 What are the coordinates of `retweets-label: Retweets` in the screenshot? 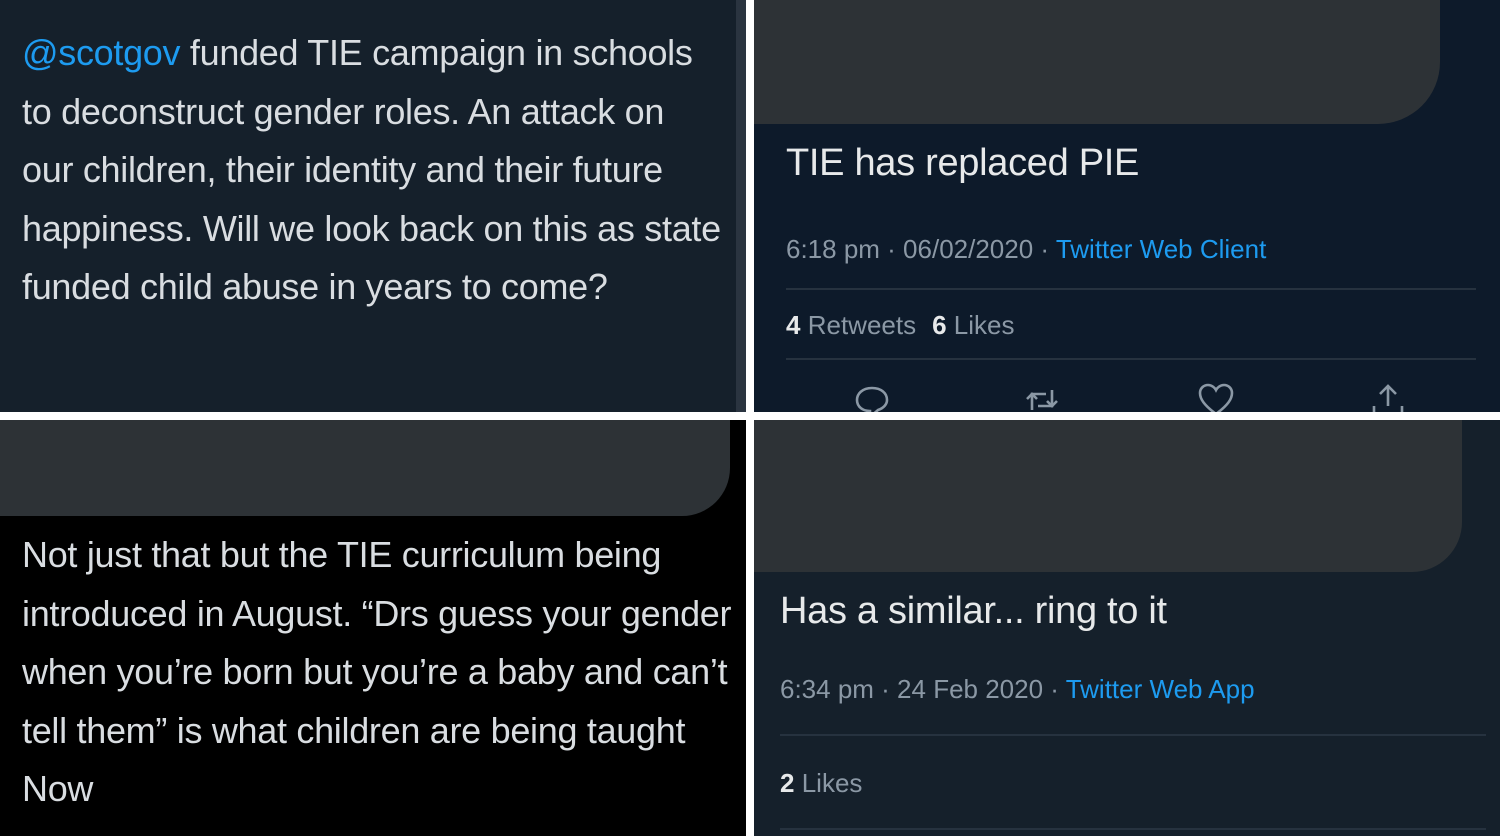 It's located at (862, 325).